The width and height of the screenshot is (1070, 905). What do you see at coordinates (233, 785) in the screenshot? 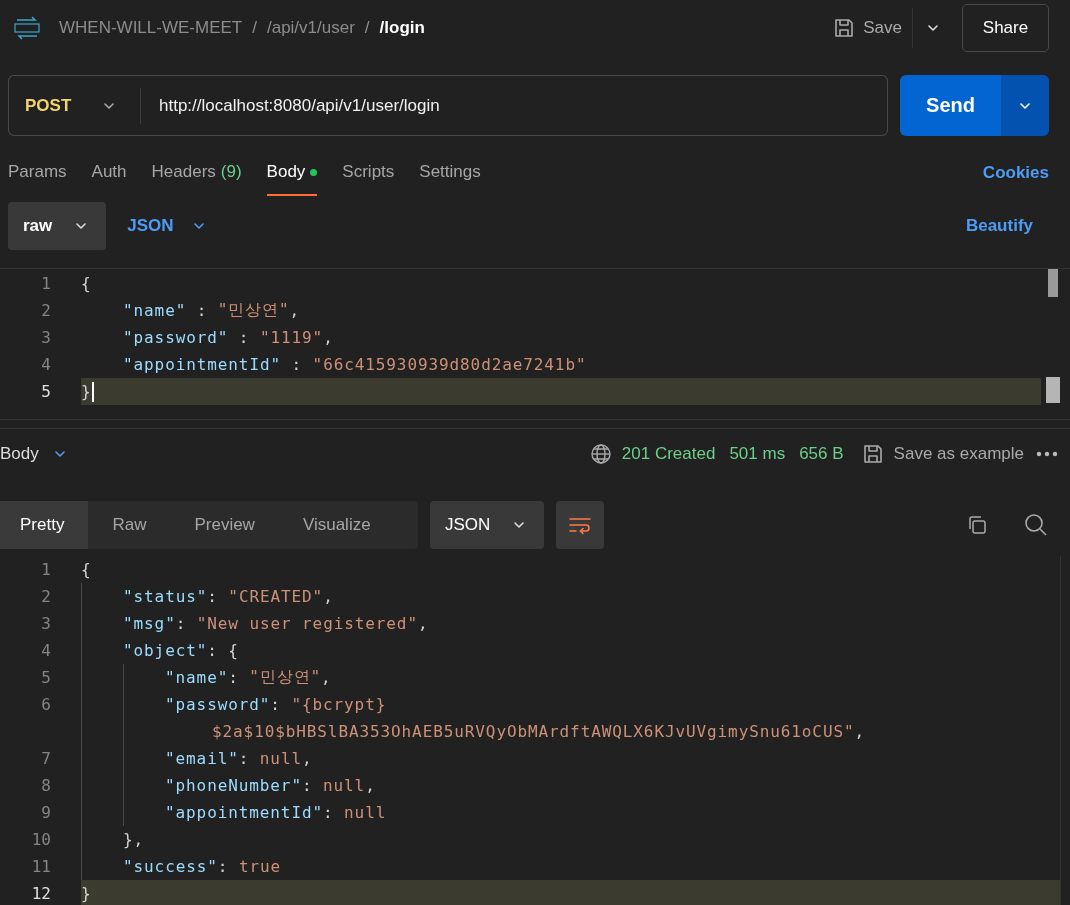
I see `code-token: "phoneNumber"` at bounding box center [233, 785].